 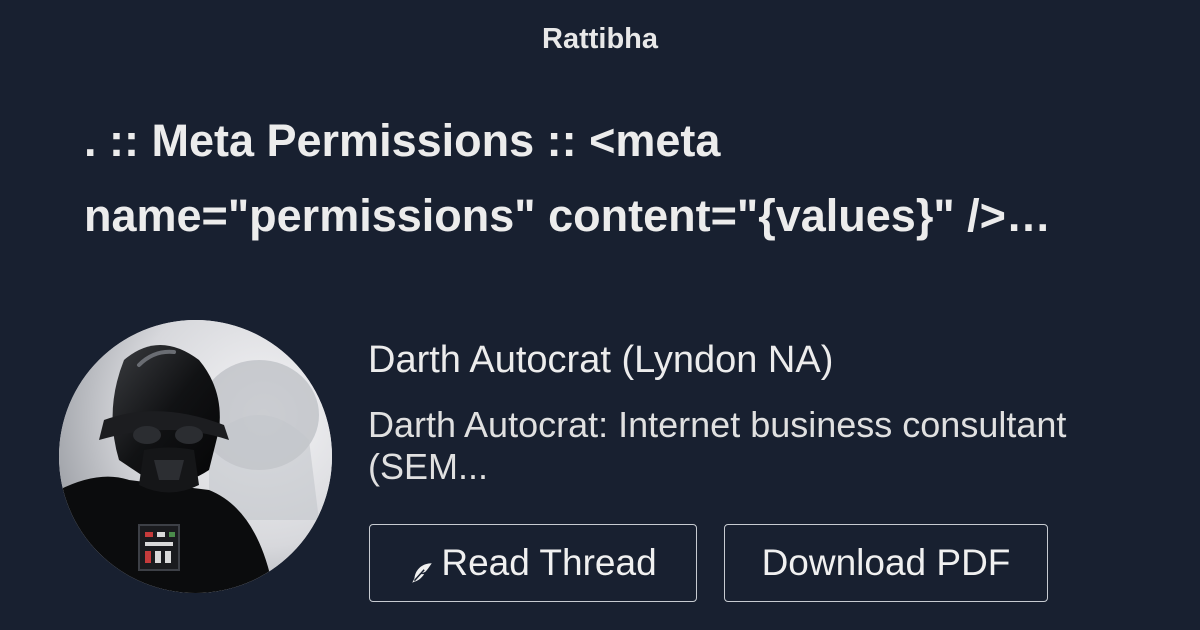 I want to click on download-pdf-button: Download PDF, so click(x=886, y=563).